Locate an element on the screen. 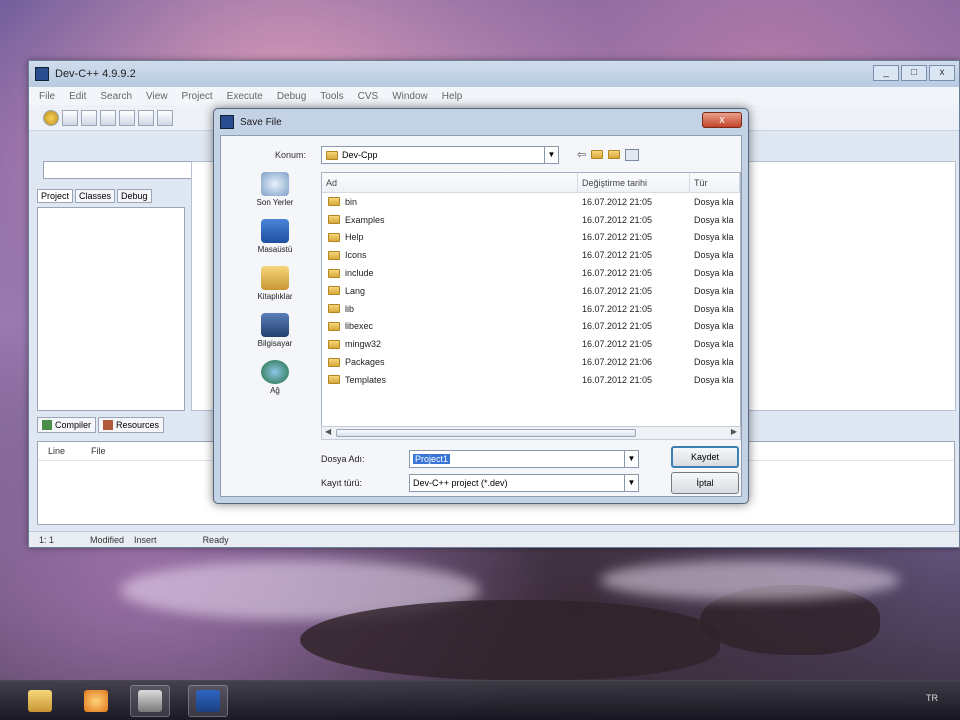 This screenshot has height=720, width=960. file-row: mingw32 16.07.2012 21:05 Dosya kla is located at coordinates (531, 344).